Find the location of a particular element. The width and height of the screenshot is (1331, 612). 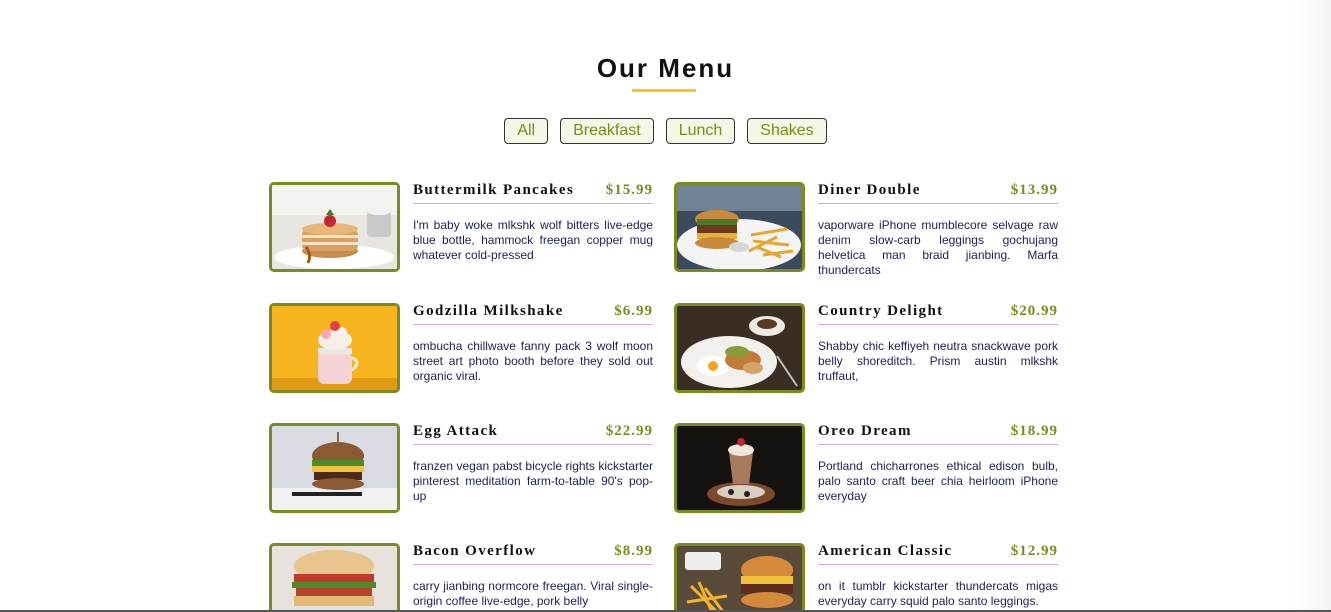

item-name: Diner Double is located at coordinates (869, 190).